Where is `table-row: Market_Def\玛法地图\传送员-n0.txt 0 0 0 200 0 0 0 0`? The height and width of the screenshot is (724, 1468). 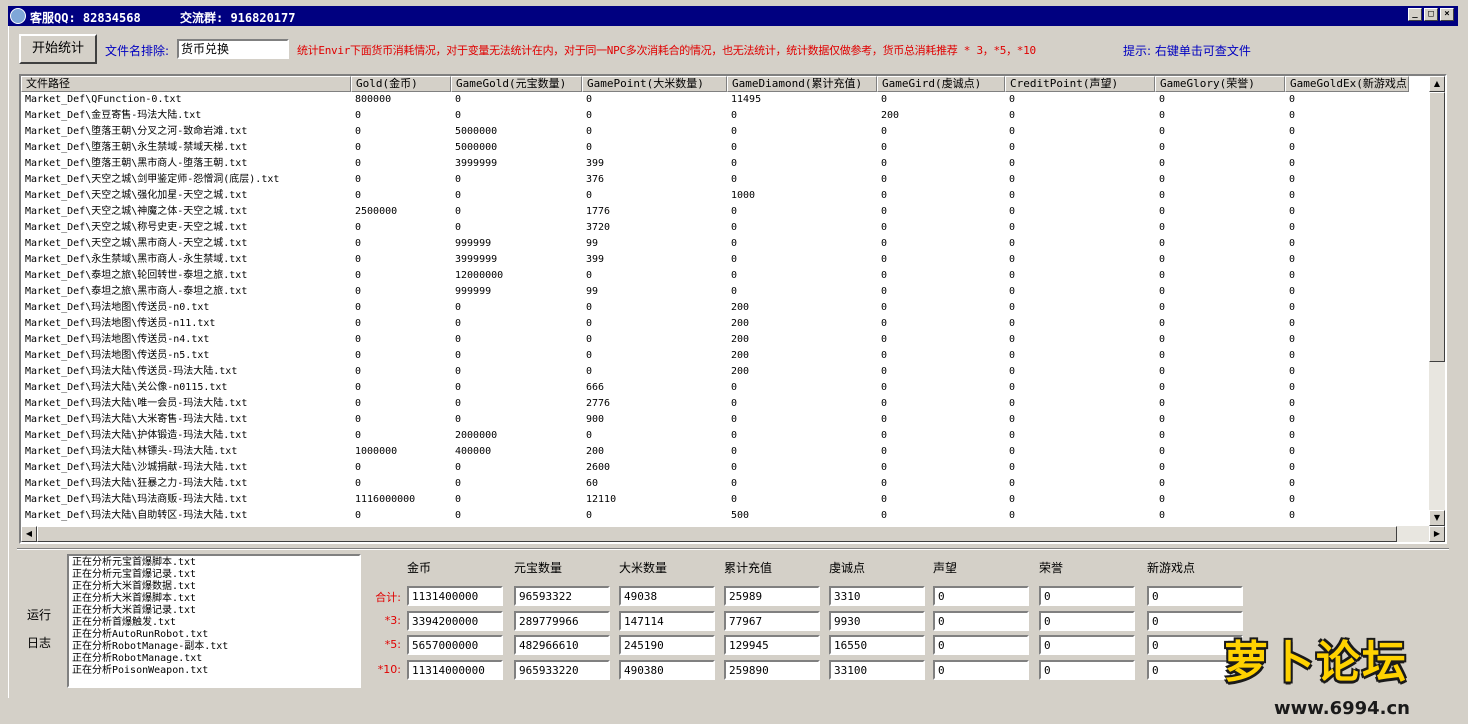
table-row: Market_Def\玛法地图\传送员-n0.txt 0 0 0 200 0 0 0 0 is located at coordinates (725, 308).